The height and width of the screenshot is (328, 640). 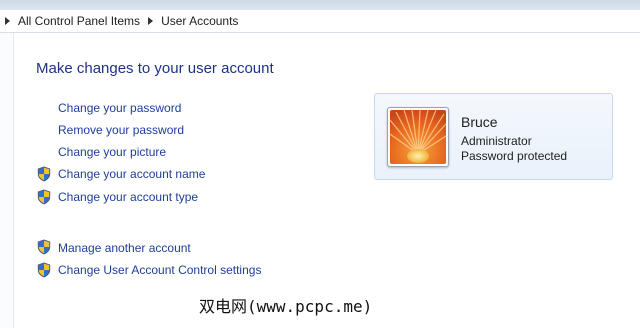 What do you see at coordinates (514, 156) in the screenshot?
I see `user-password-status: Password protected` at bounding box center [514, 156].